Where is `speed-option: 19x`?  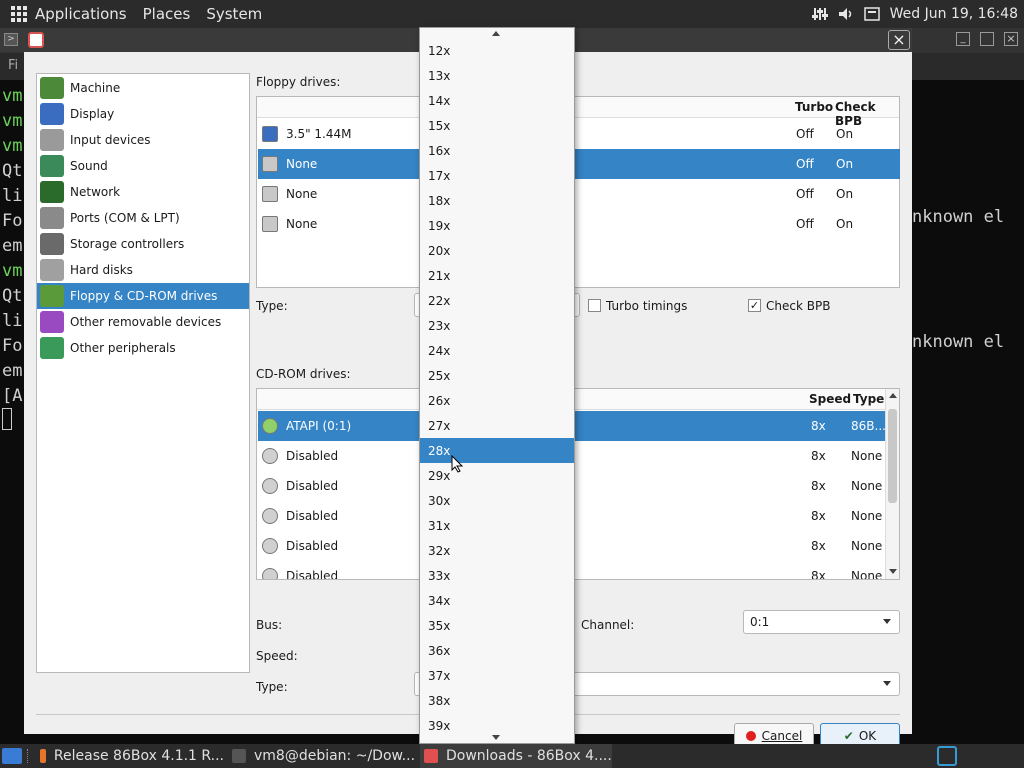
speed-option: 19x is located at coordinates (497, 225).